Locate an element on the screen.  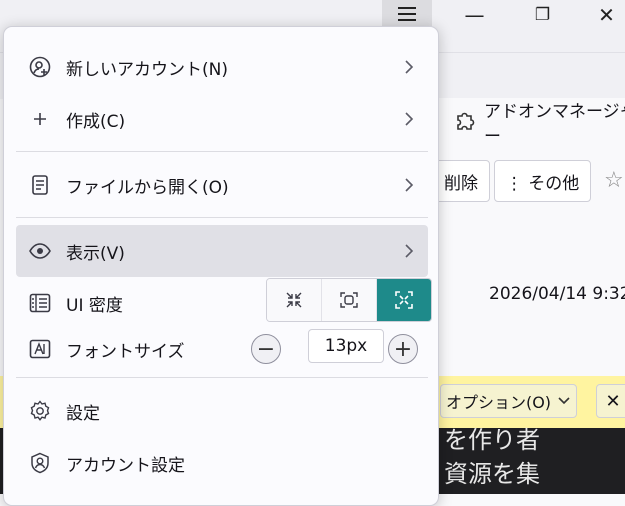
plus-icon is located at coordinates (40, 119).